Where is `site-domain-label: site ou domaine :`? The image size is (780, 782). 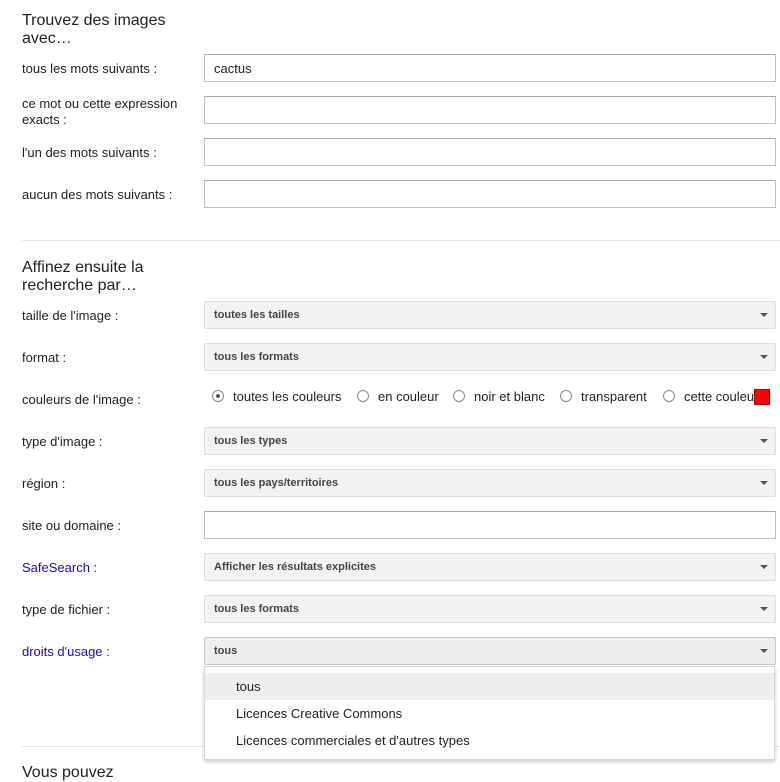 site-domain-label: site ou domaine : is located at coordinates (72, 525).